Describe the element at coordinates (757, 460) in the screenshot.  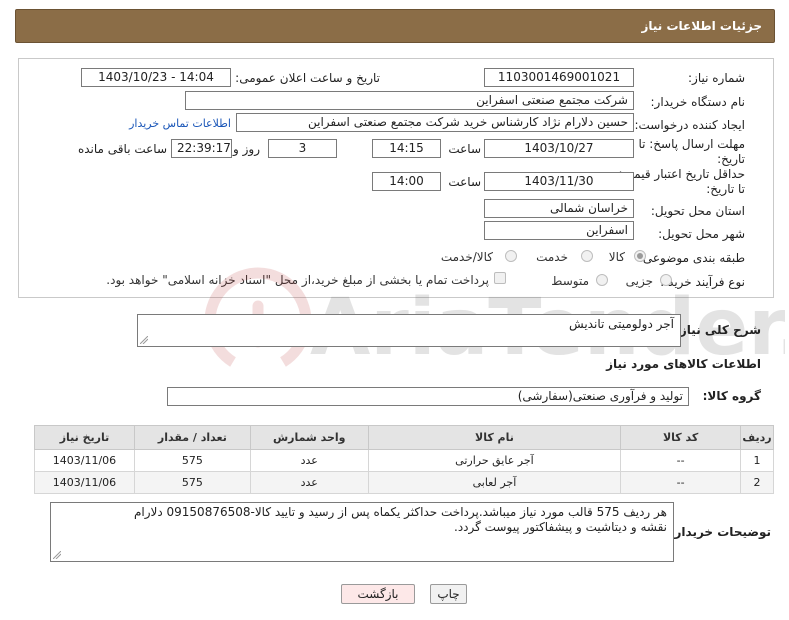
I see `row-number: 1` at that location.